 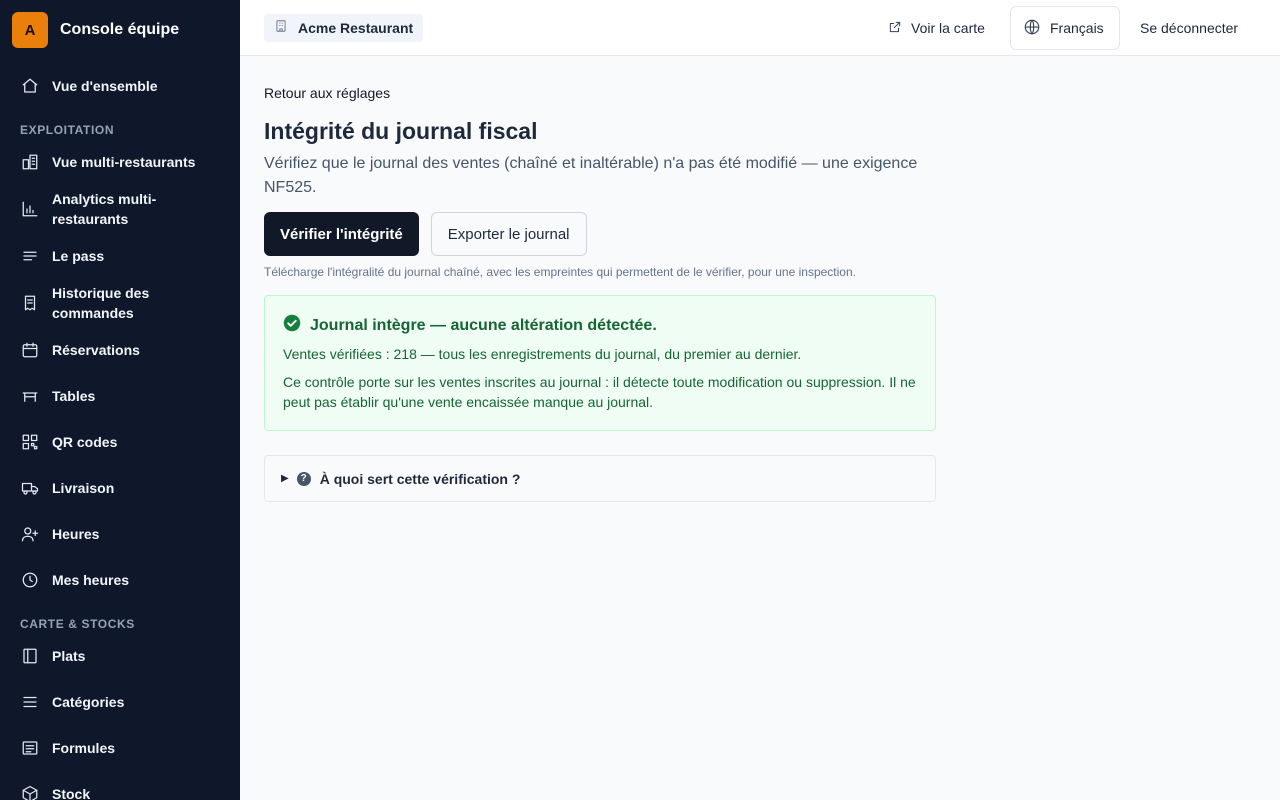 I want to click on menu-icon, so click(x=30, y=702).